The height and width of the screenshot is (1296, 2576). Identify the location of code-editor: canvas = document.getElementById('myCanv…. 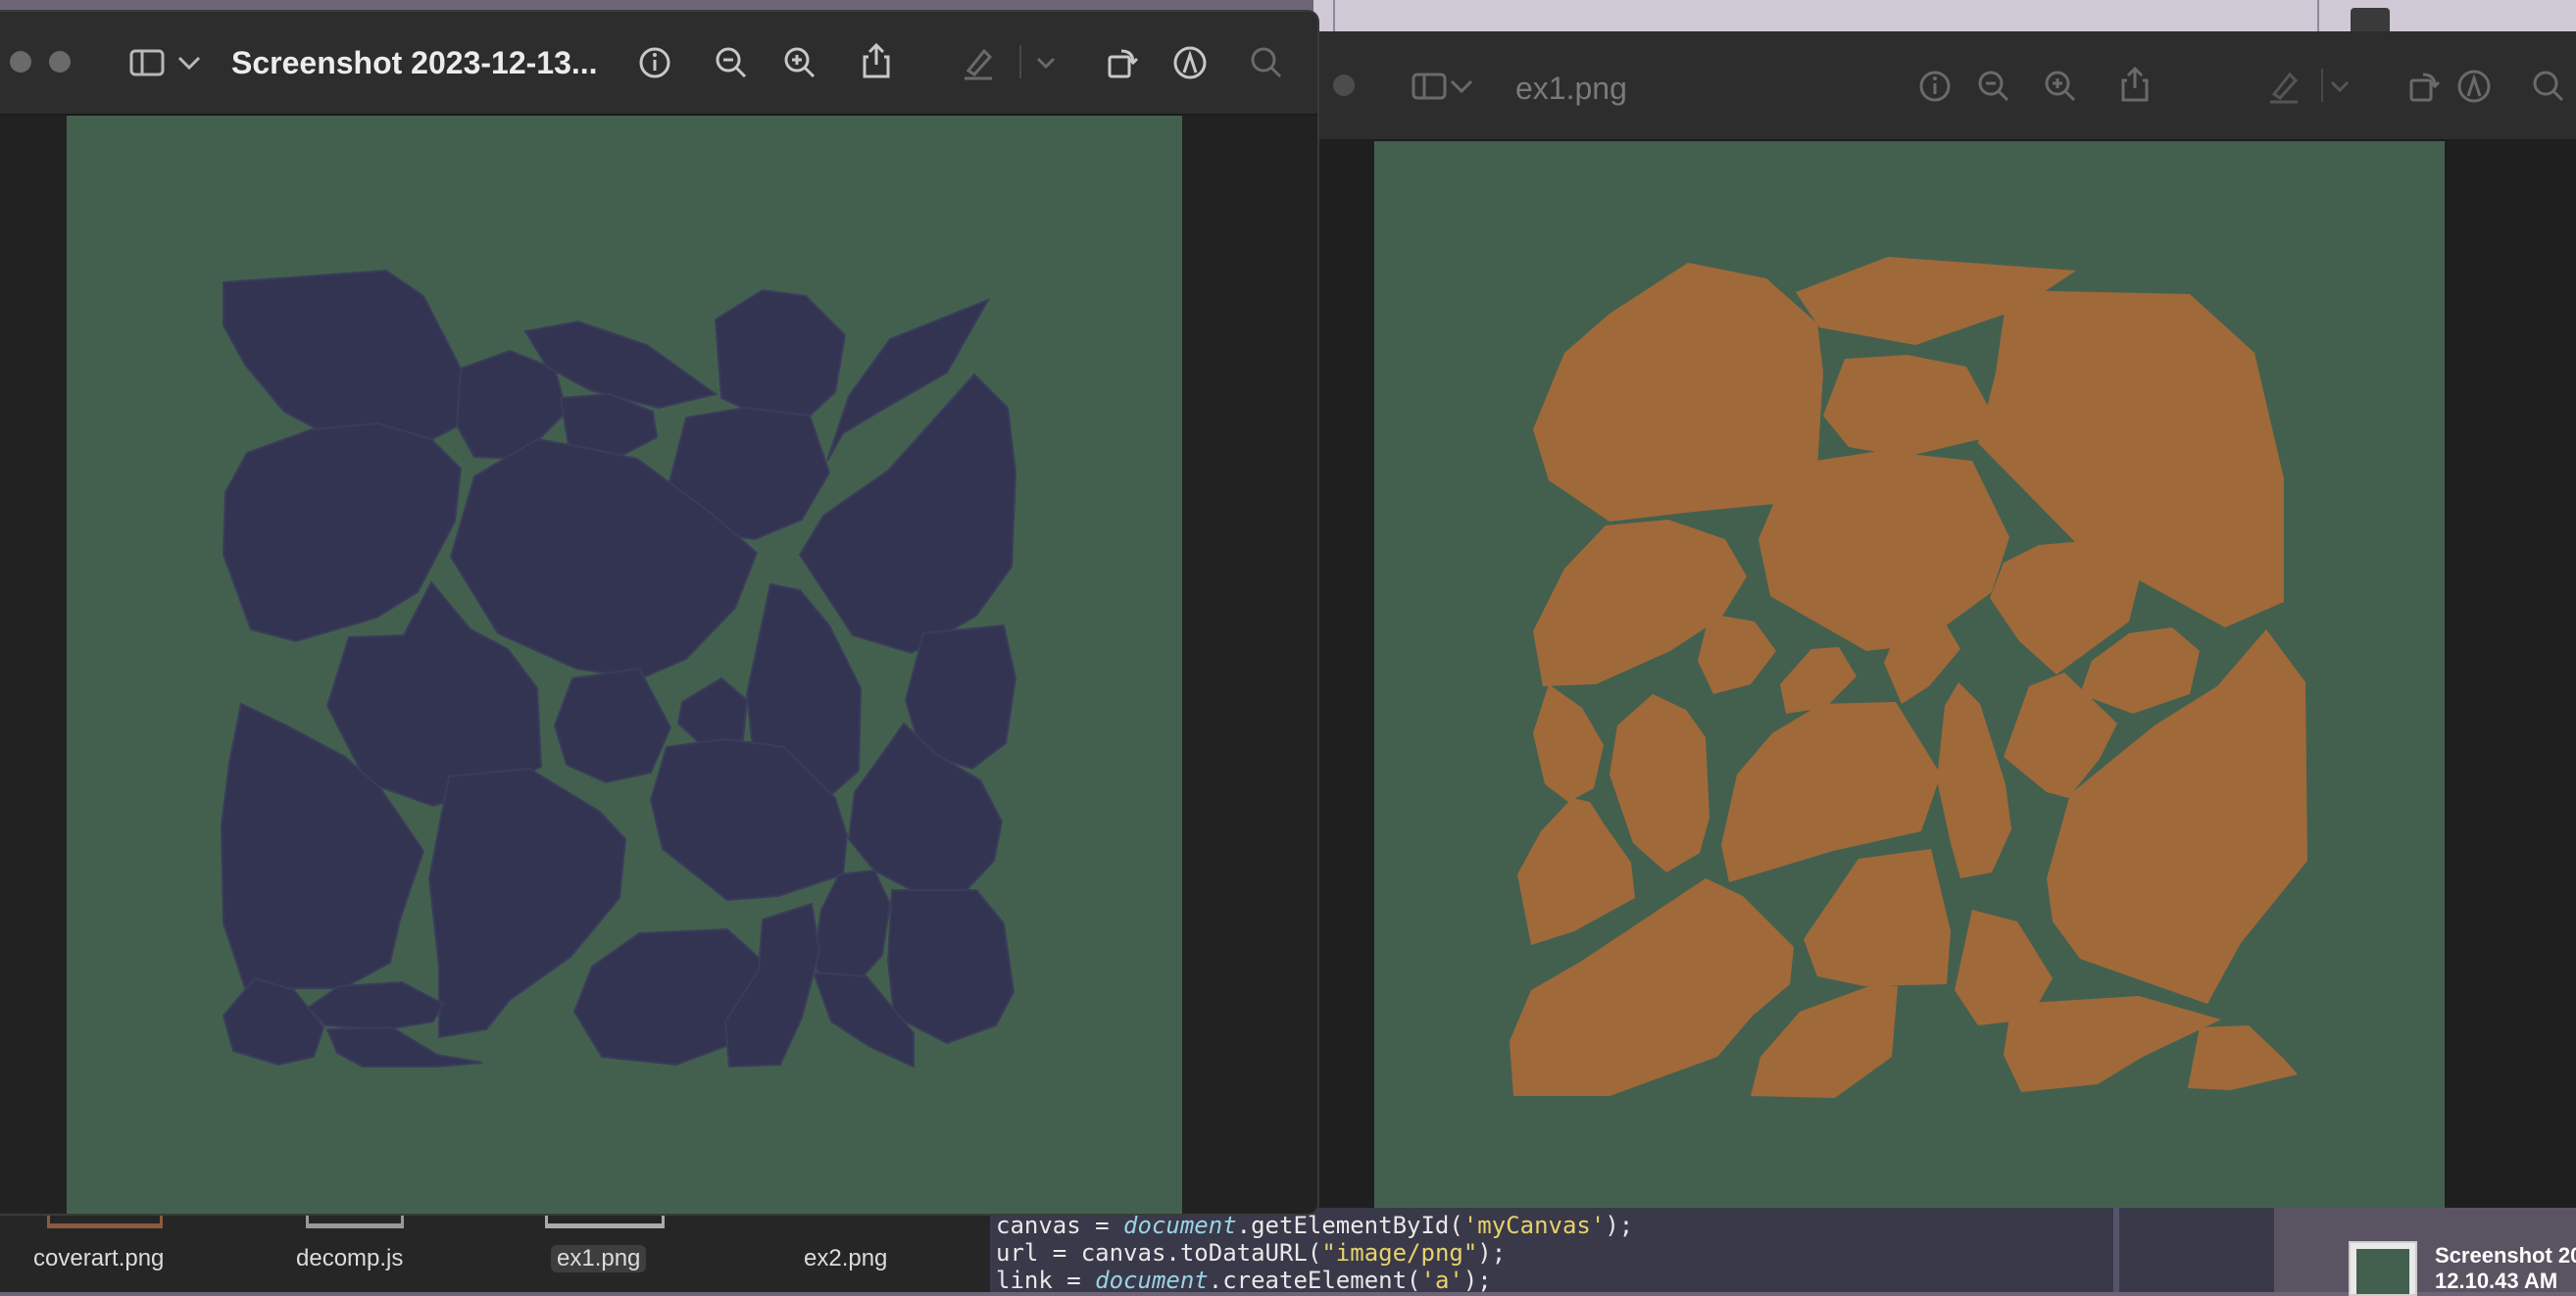
(1637, 1250).